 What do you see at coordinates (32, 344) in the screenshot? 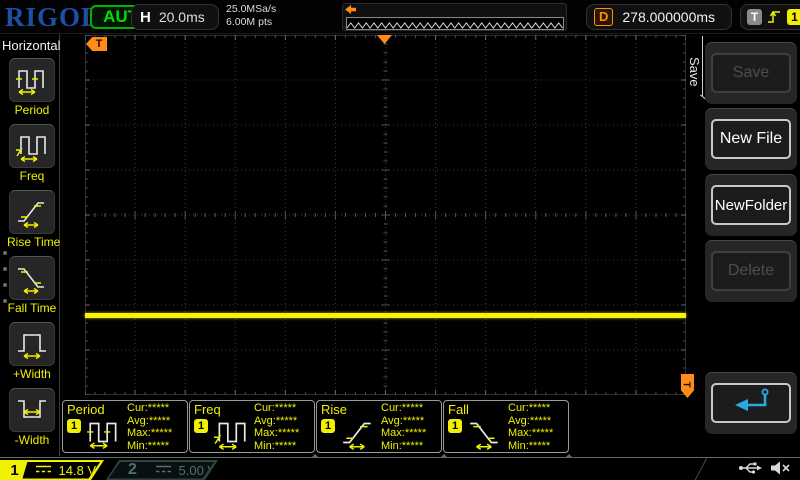
I see `plus-width-icon` at bounding box center [32, 344].